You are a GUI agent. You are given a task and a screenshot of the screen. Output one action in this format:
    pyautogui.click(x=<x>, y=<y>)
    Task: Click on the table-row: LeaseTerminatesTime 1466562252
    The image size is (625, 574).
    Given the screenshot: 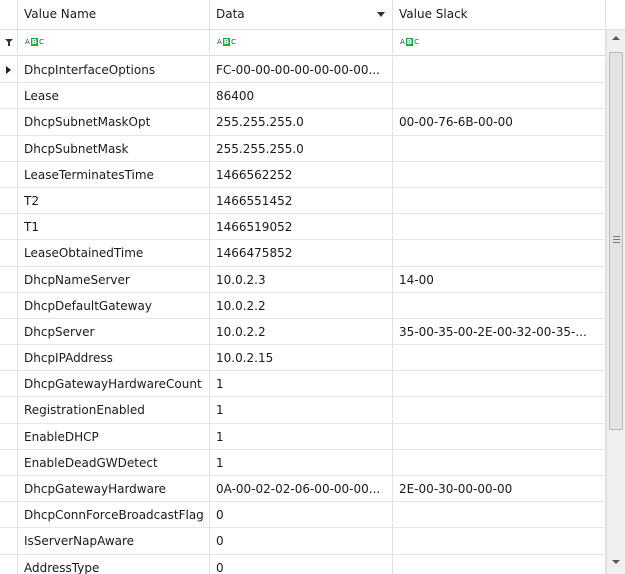 What is the action you would take?
    pyautogui.click(x=303, y=174)
    